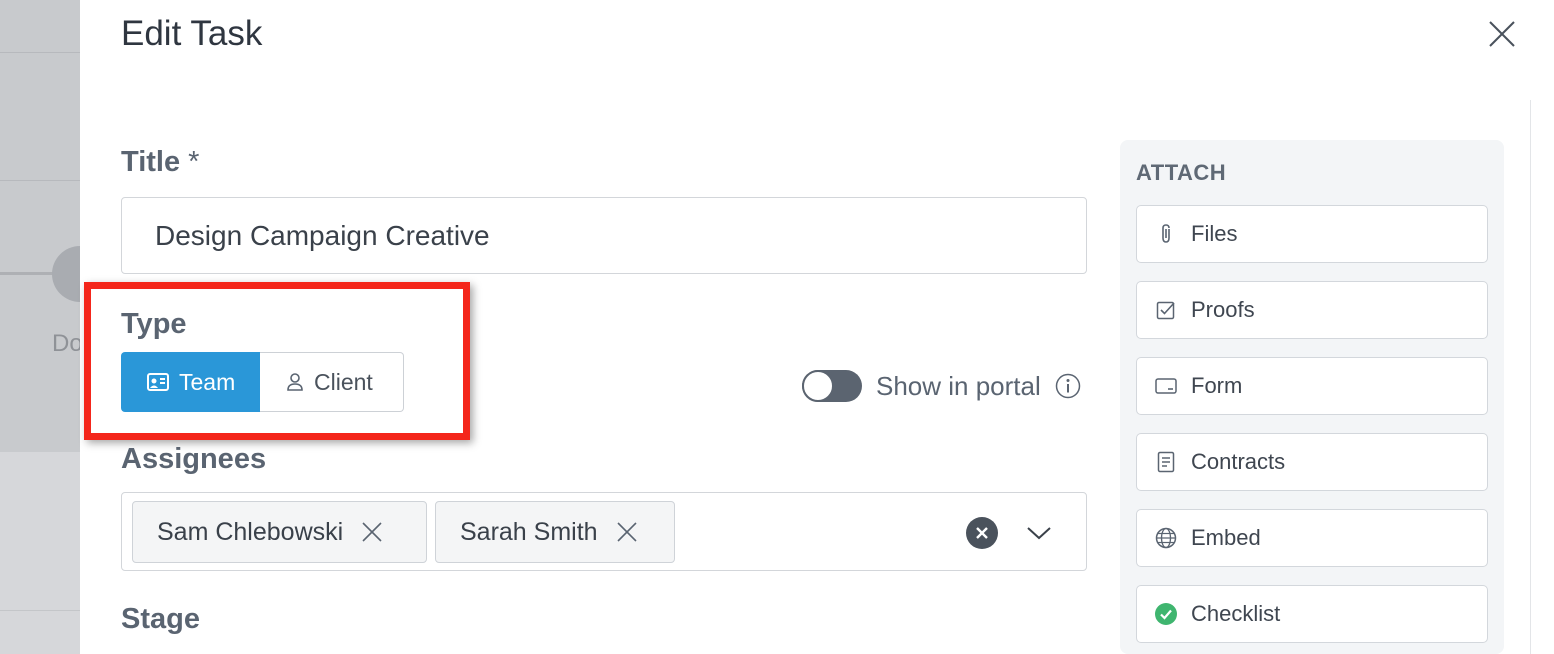  What do you see at coordinates (1166, 234) in the screenshot?
I see `paperclip-icon` at bounding box center [1166, 234].